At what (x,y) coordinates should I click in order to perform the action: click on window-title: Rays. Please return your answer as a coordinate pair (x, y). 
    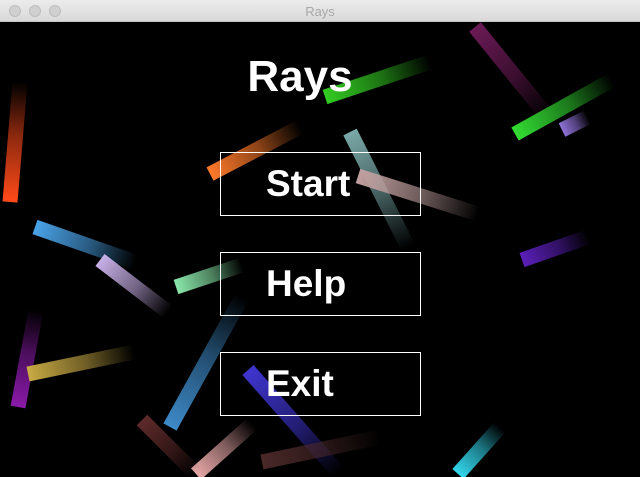
    Looking at the image, I should click on (320, 11).